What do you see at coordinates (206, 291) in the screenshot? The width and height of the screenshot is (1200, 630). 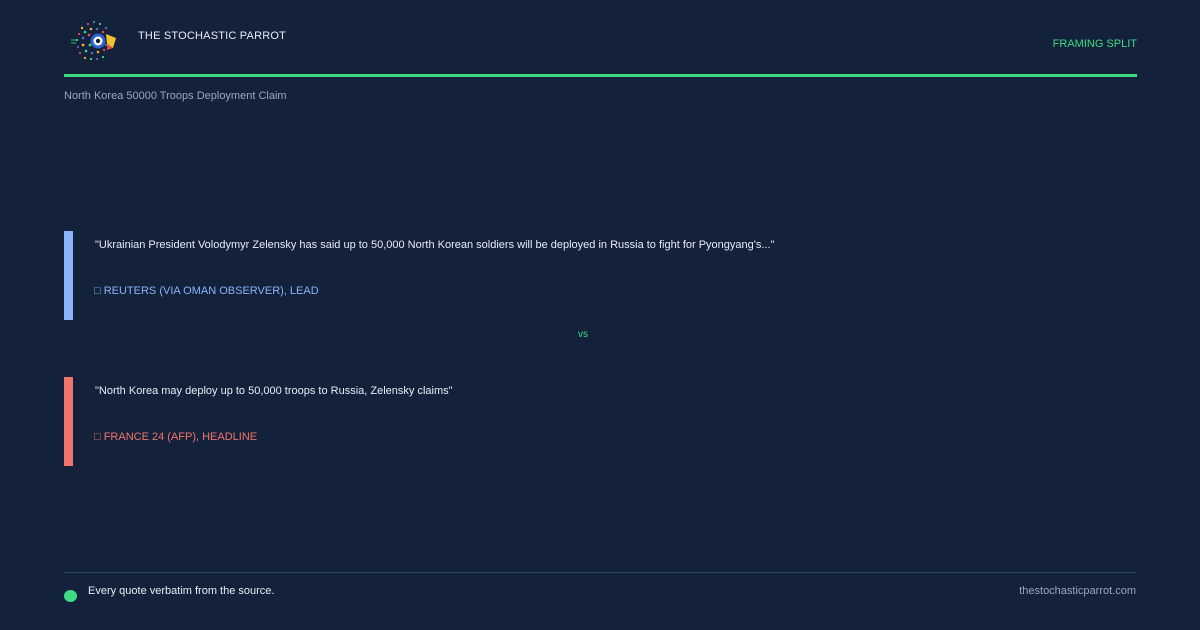 I see `quote-source: □ REUTERS (VIA OMAN OBSERVER), LEAD` at bounding box center [206, 291].